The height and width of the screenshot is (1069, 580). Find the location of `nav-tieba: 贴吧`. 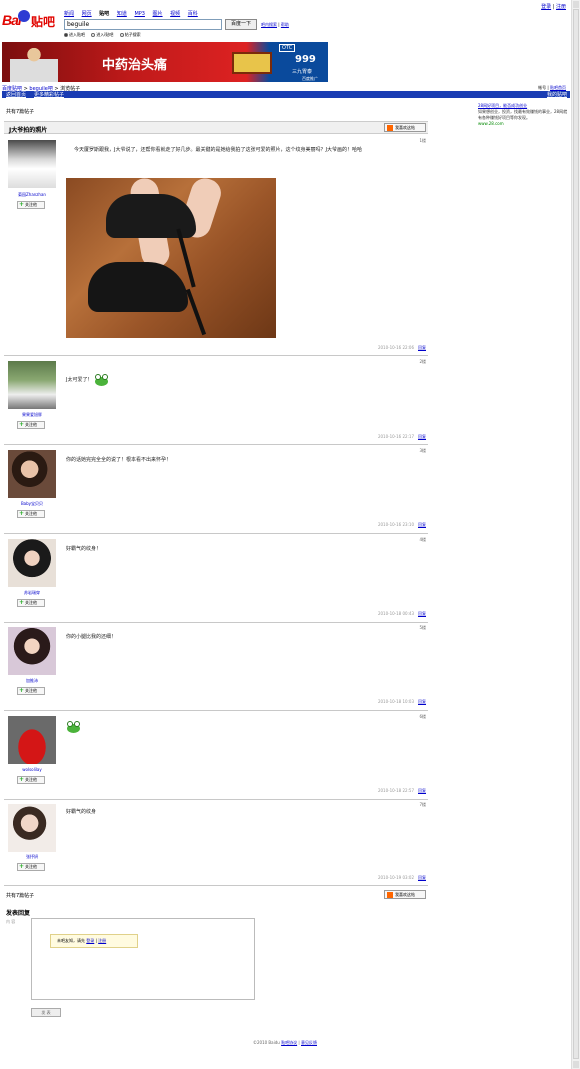

nav-tieba: 贴吧 is located at coordinates (104, 14).